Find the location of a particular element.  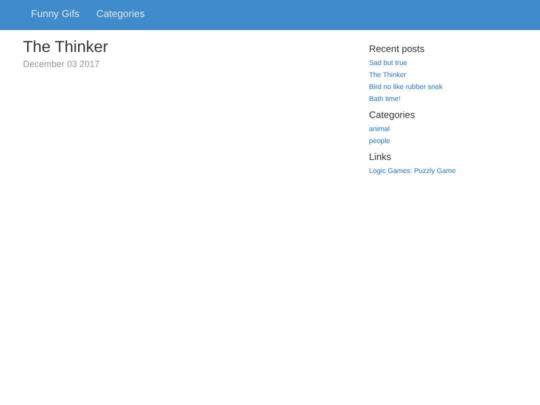

sidebar-heading: Recent posts is located at coordinates (396, 49).